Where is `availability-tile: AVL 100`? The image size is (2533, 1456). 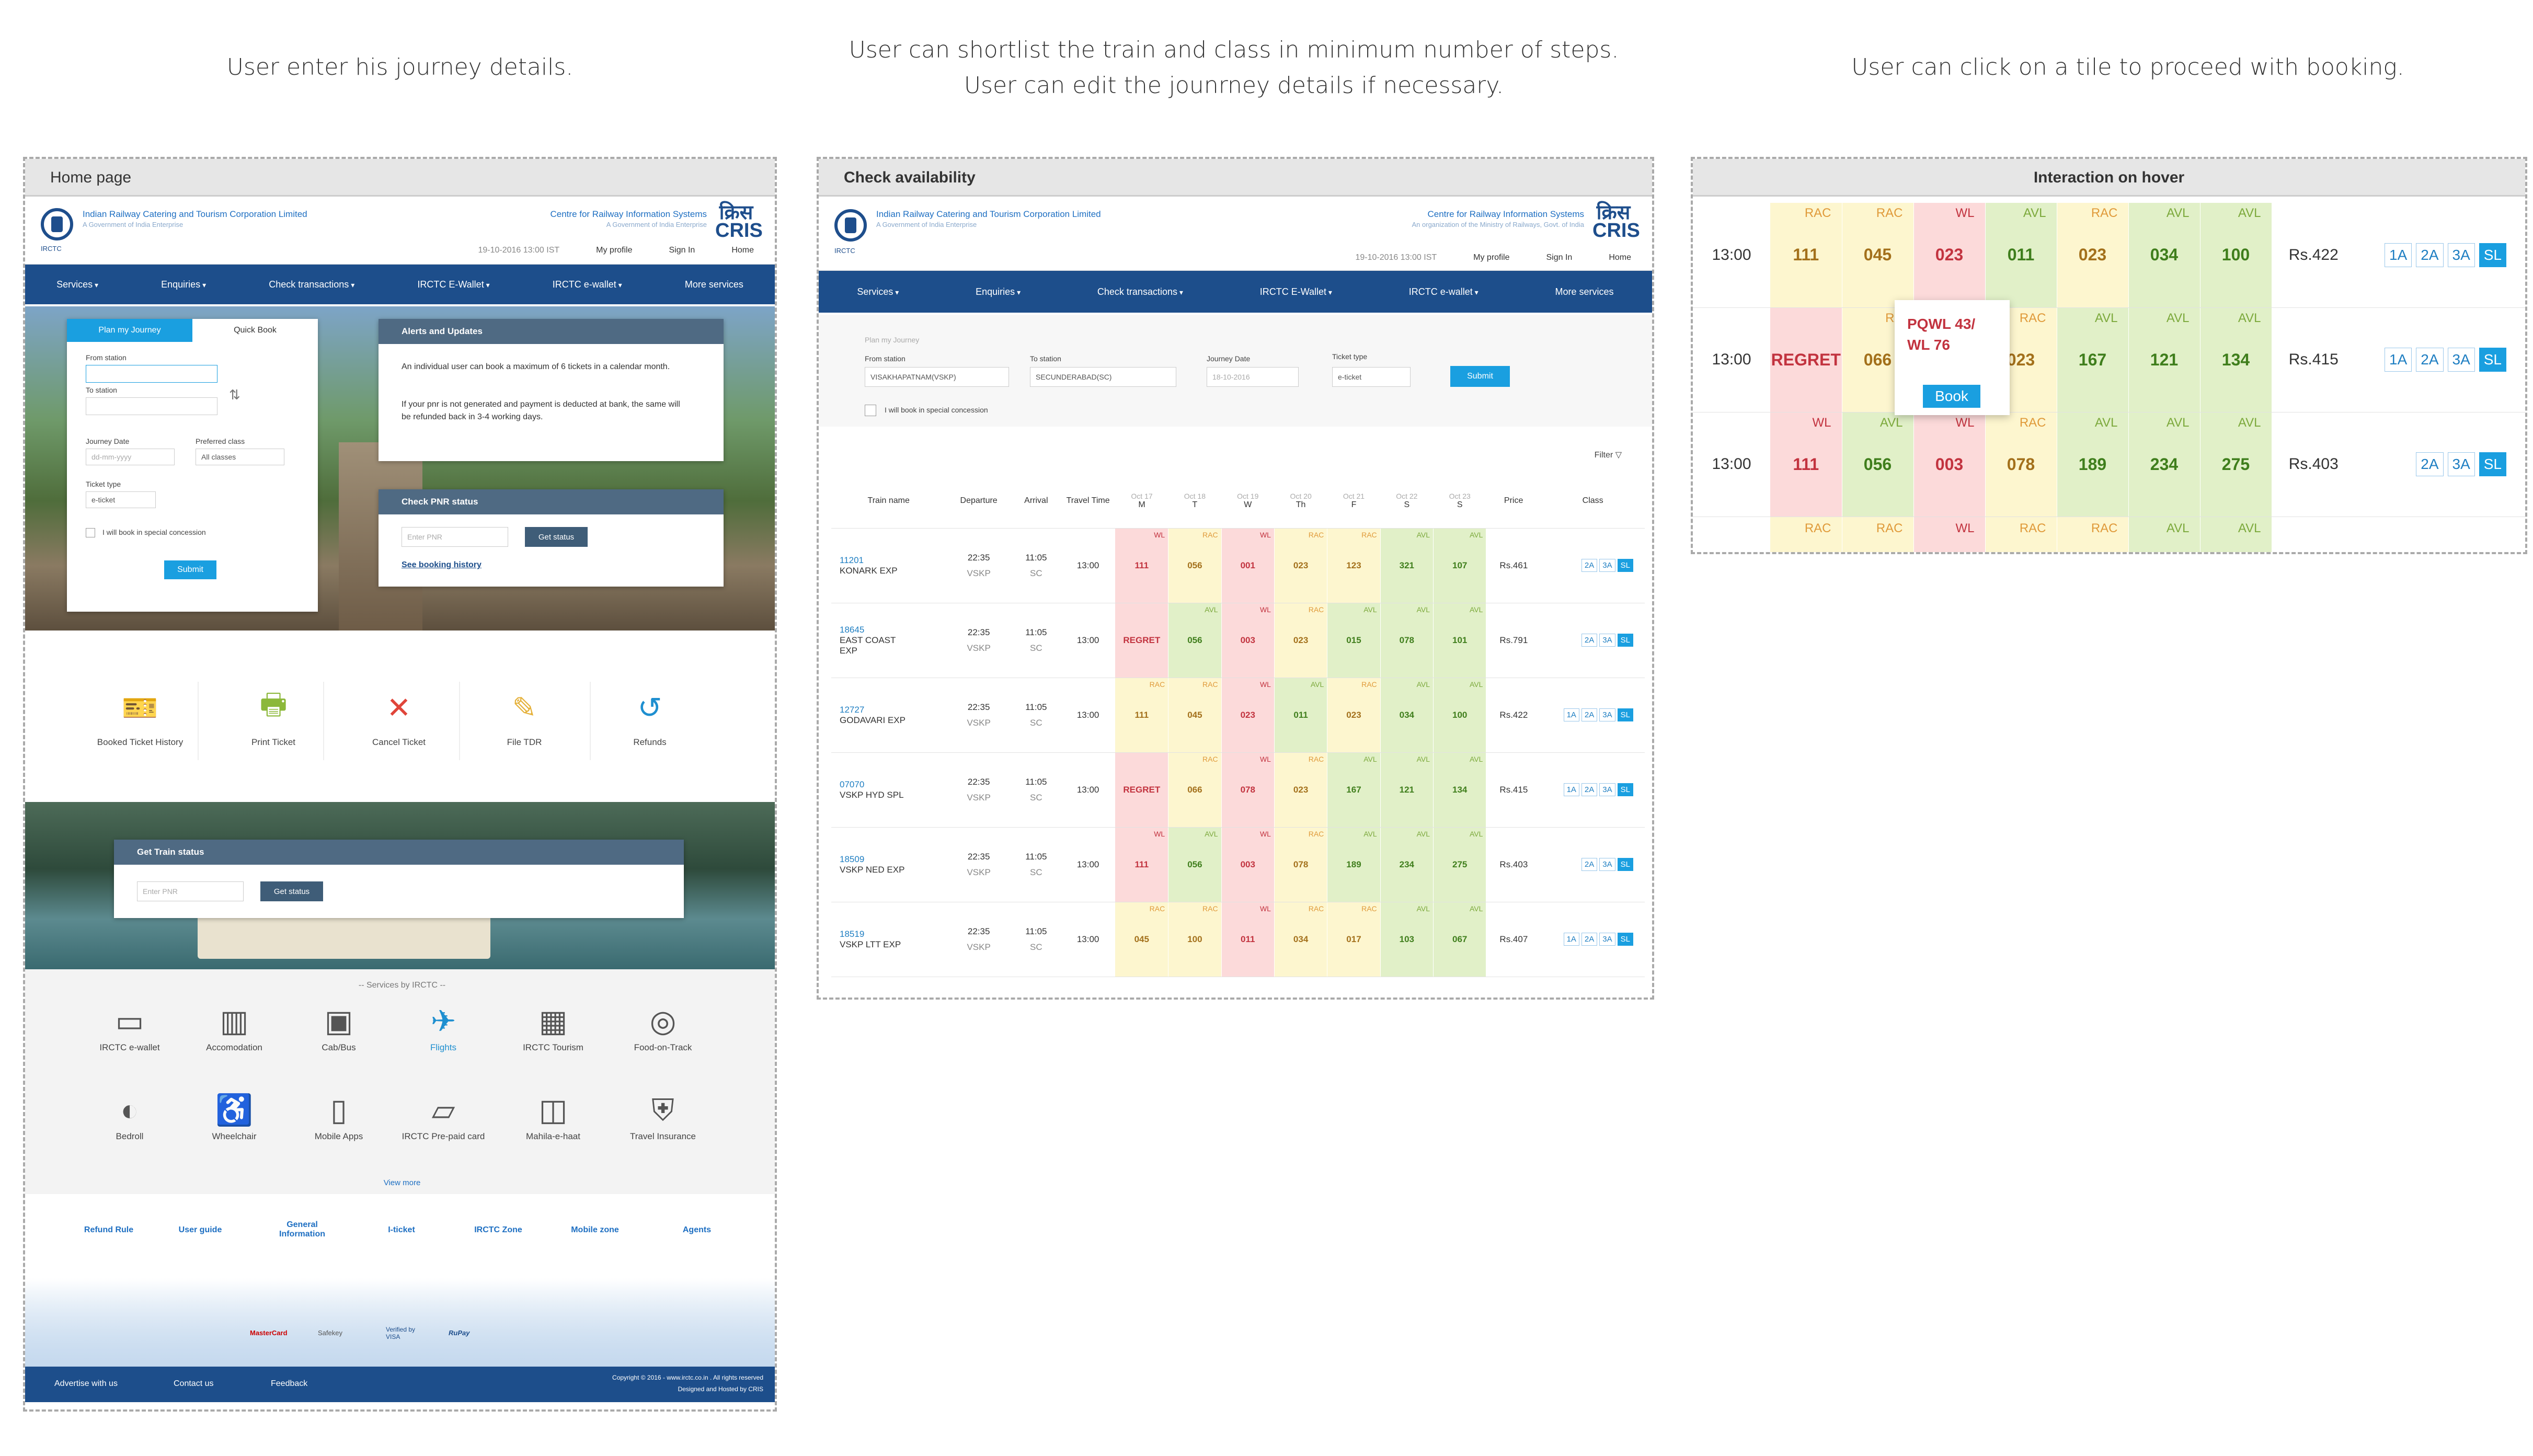 availability-tile: AVL 100 is located at coordinates (1460, 715).